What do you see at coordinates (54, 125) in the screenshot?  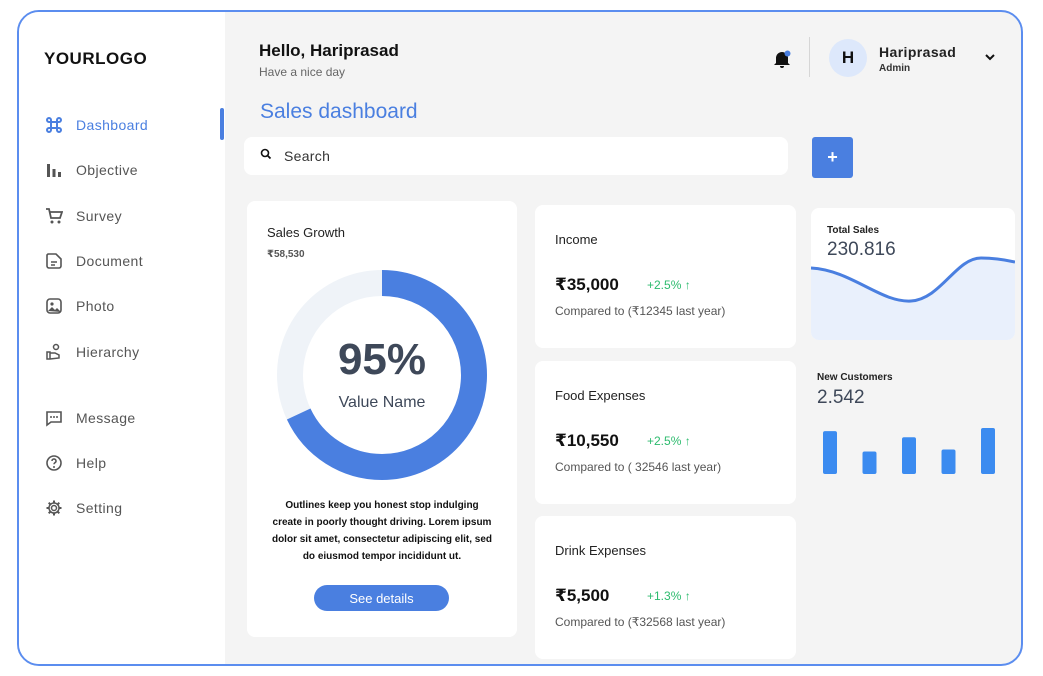 I see `command-icon` at bounding box center [54, 125].